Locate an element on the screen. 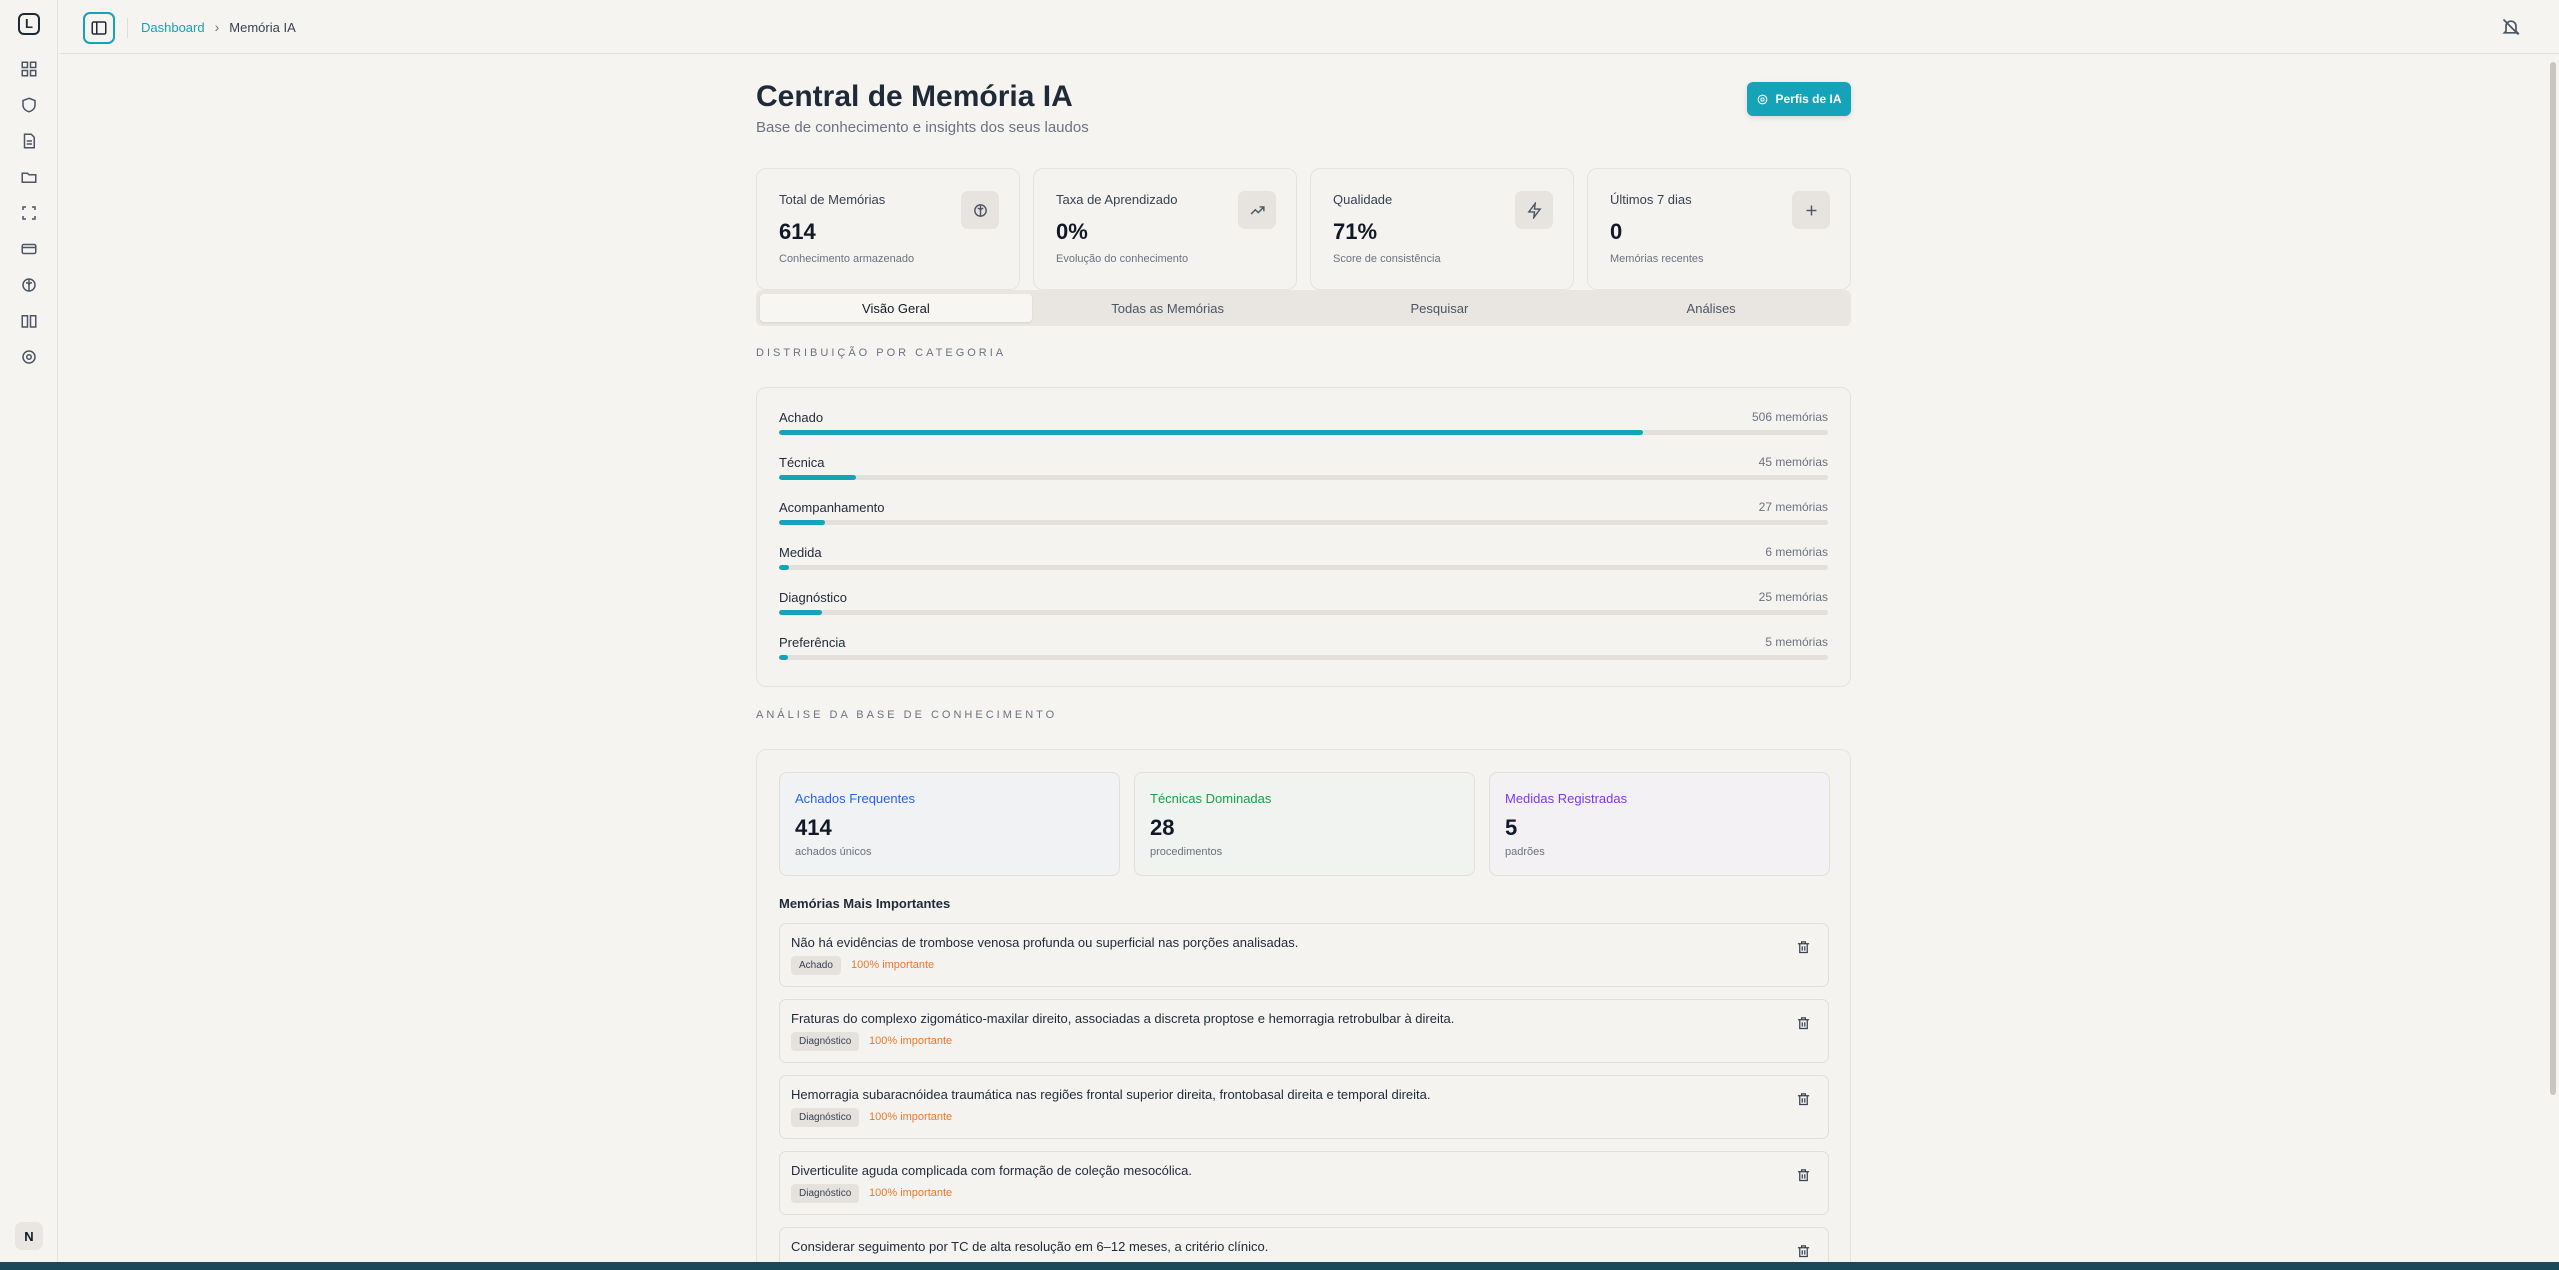 Image resolution: width=2559 pixels, height=1270 pixels. tab-search: Pesquisar is located at coordinates (1440, 308).